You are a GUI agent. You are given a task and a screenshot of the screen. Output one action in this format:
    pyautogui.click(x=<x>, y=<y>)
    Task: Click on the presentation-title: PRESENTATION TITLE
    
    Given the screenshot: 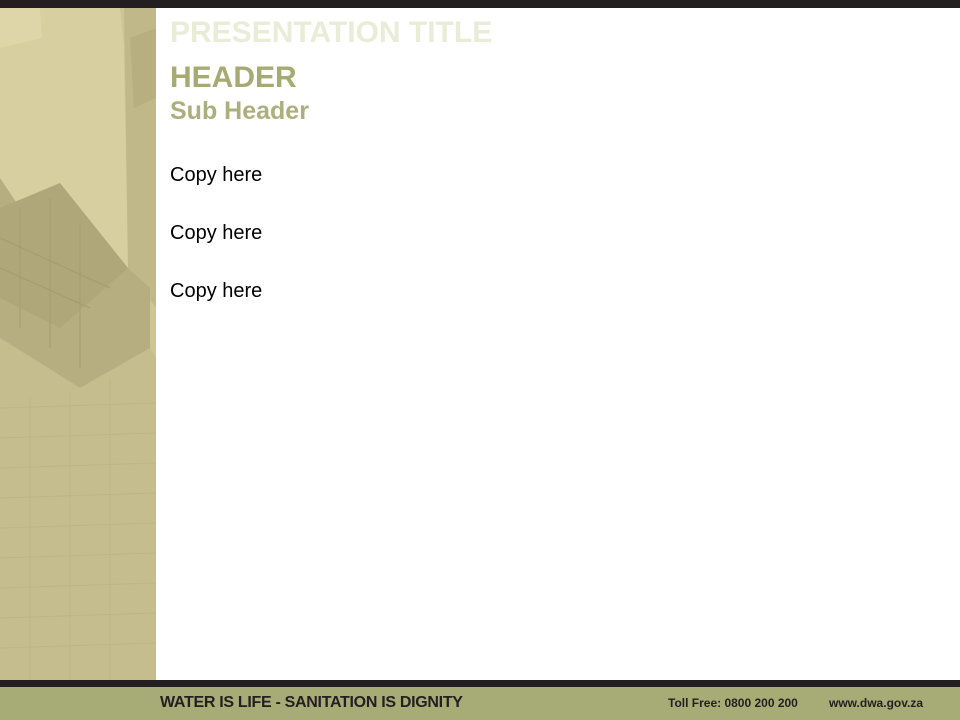 What is the action you would take?
    pyautogui.click(x=331, y=32)
    